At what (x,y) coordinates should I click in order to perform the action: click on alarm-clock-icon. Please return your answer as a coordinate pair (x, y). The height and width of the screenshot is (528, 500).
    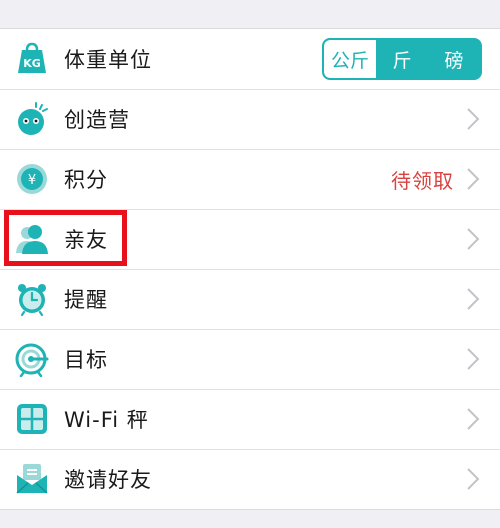
    Looking at the image, I should click on (32, 299).